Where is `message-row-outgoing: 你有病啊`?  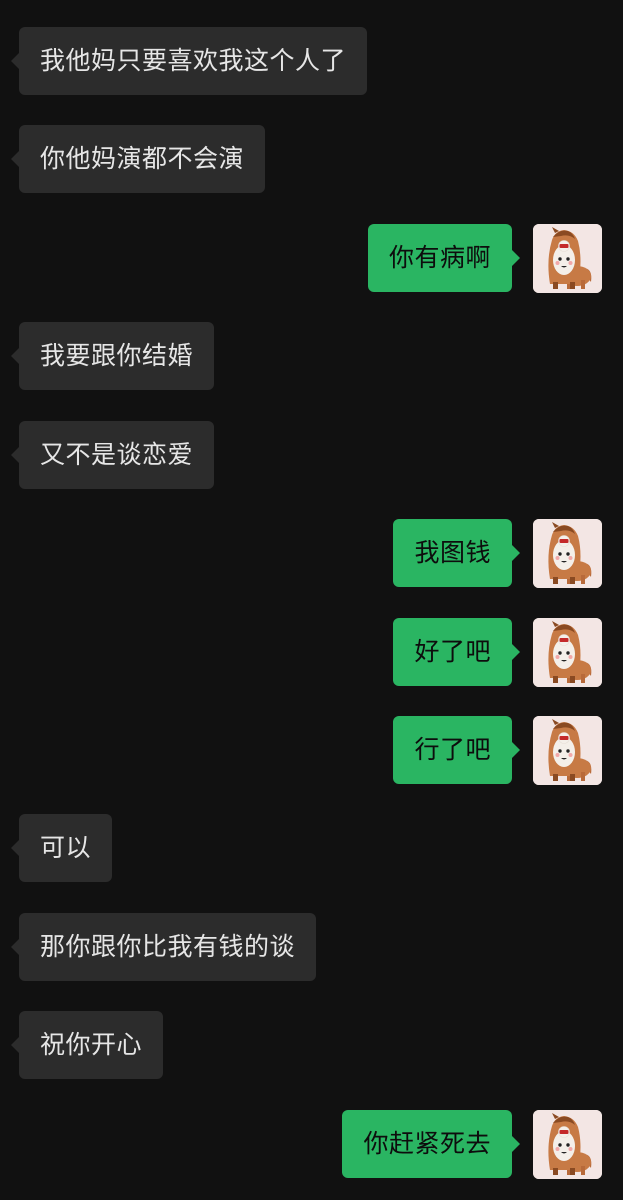
message-row-outgoing: 你有病啊 is located at coordinates (311, 259).